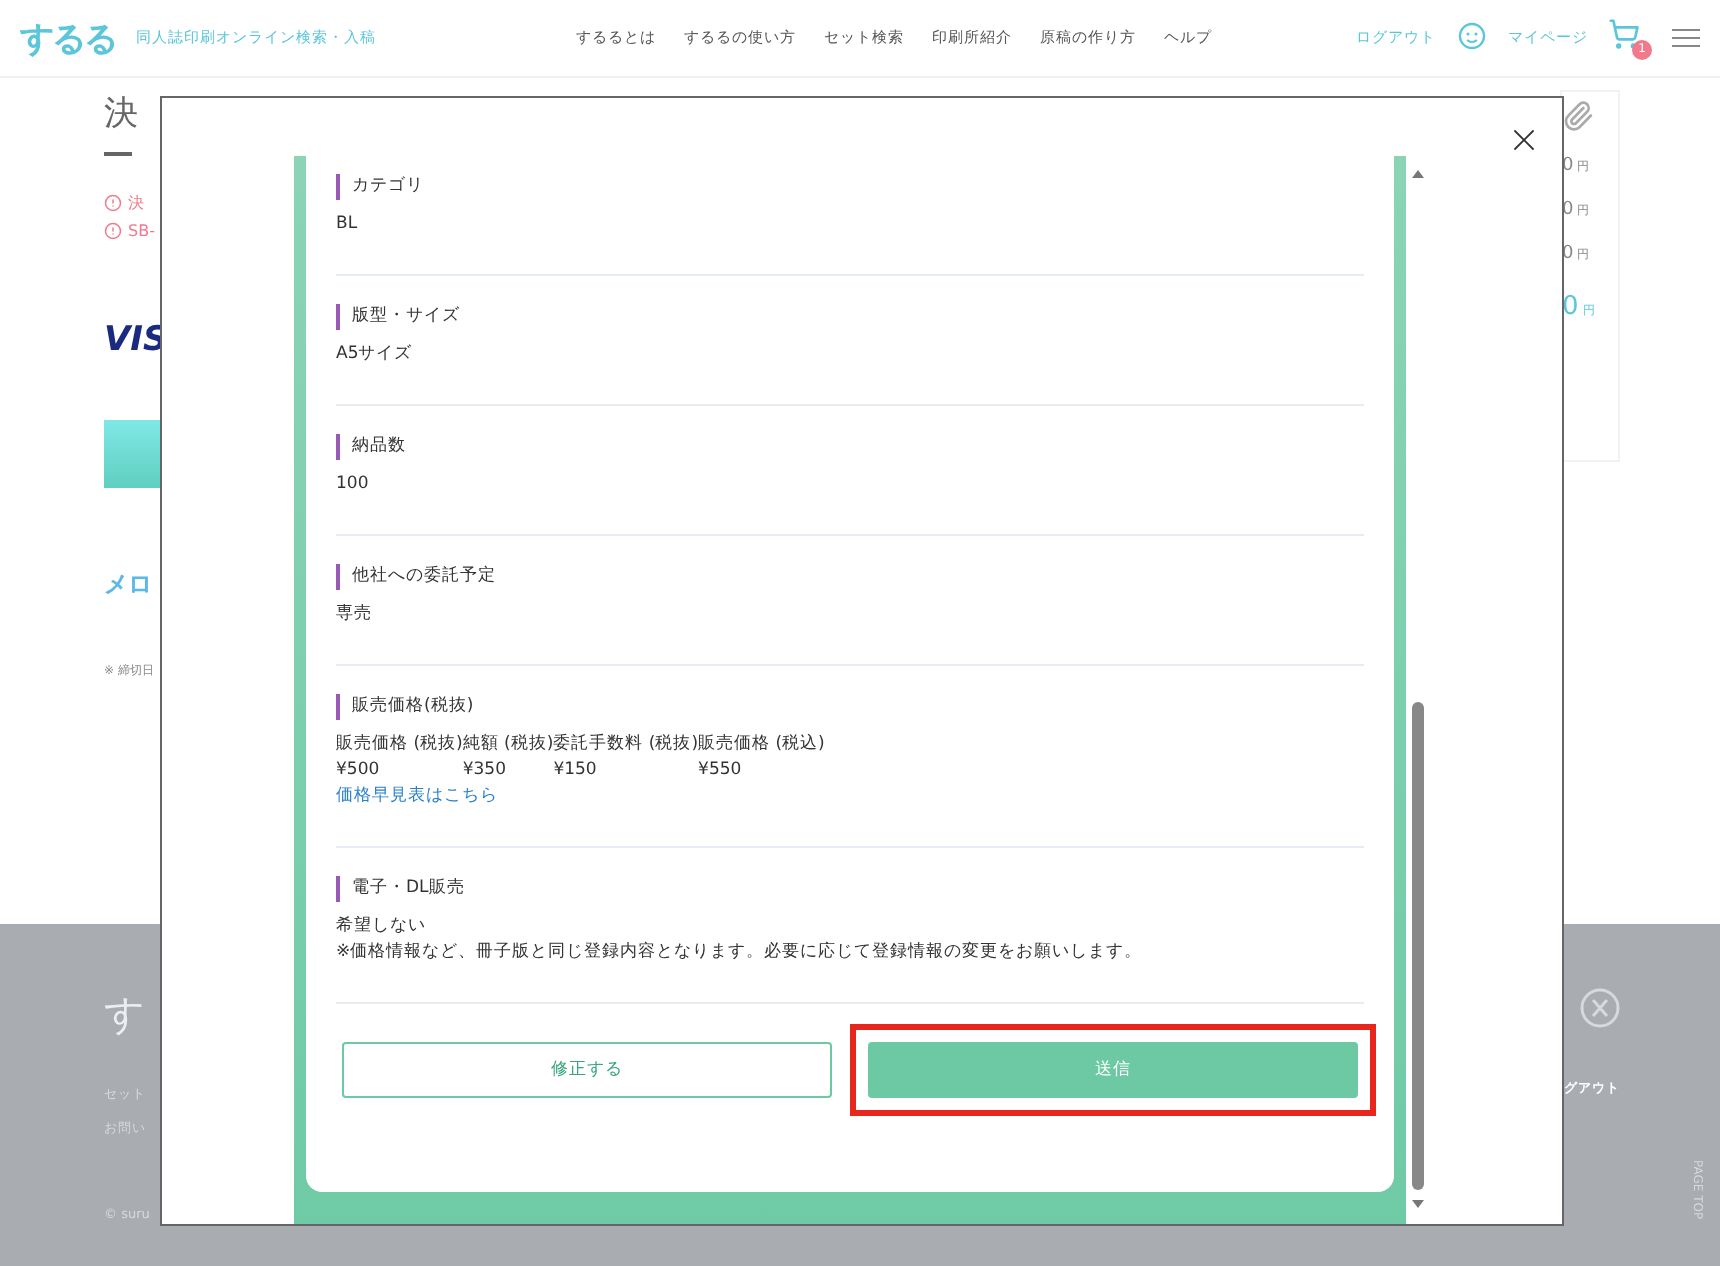 The image size is (1720, 1266). Describe the element at coordinates (850, 577) in the screenshot. I see `field-label: 他社への委託予定` at that location.